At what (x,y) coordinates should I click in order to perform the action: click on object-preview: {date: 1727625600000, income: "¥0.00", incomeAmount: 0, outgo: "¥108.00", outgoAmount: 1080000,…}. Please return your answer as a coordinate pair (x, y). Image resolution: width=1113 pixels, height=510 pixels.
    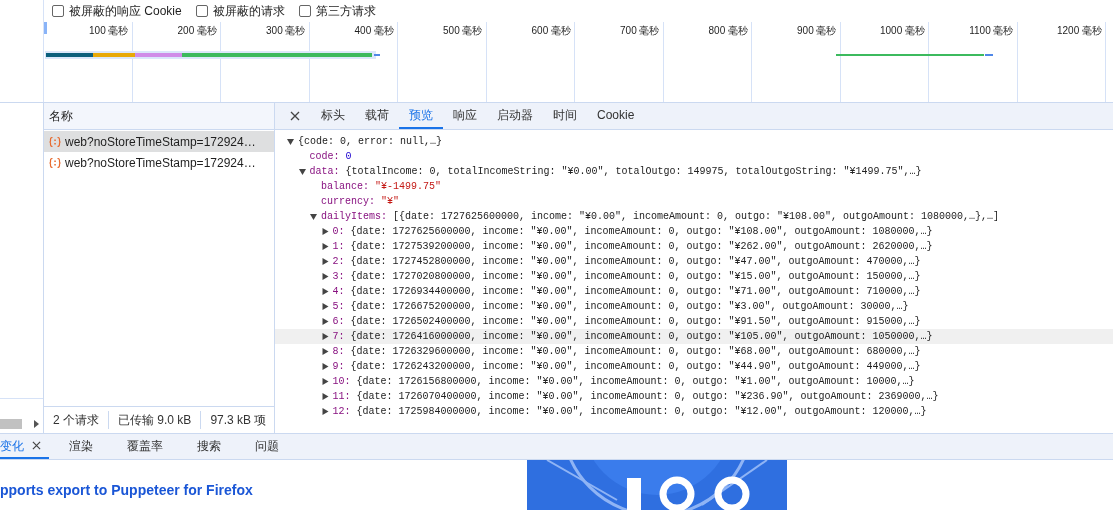
    Looking at the image, I should click on (641, 232).